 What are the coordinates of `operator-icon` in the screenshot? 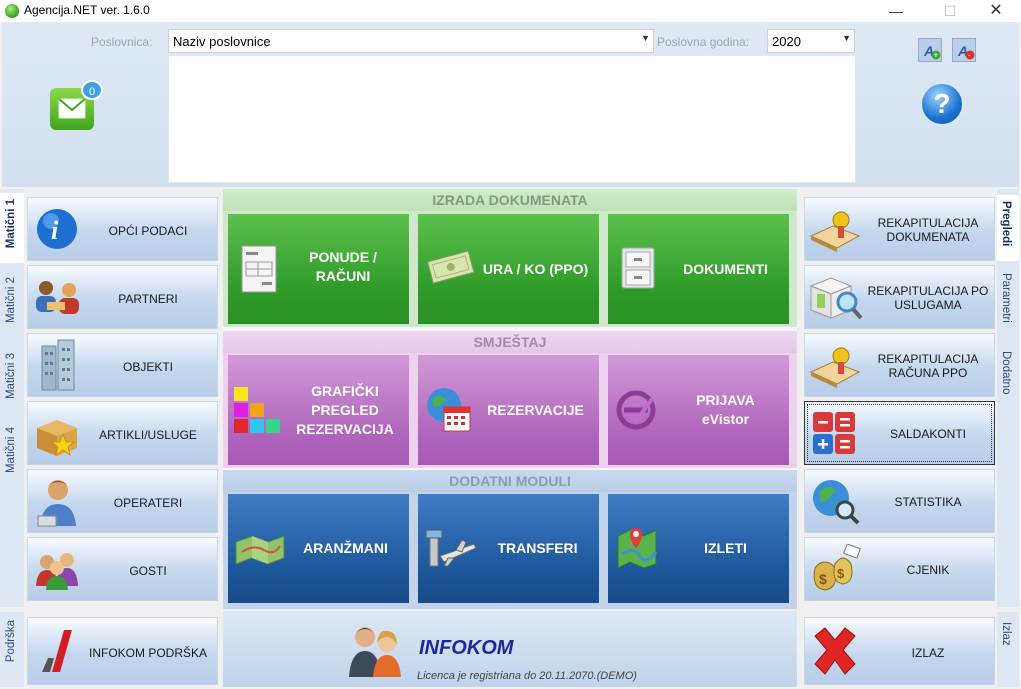 It's located at (56, 503).